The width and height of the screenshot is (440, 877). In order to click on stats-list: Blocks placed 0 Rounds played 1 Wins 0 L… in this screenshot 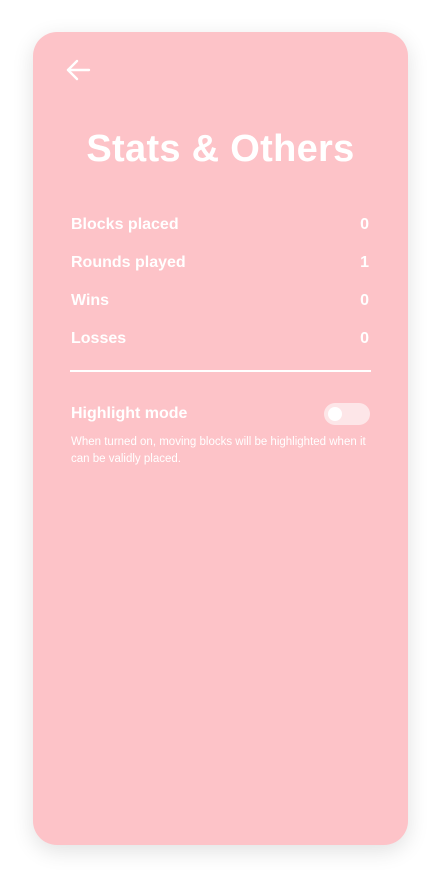, I will do `click(220, 282)`.